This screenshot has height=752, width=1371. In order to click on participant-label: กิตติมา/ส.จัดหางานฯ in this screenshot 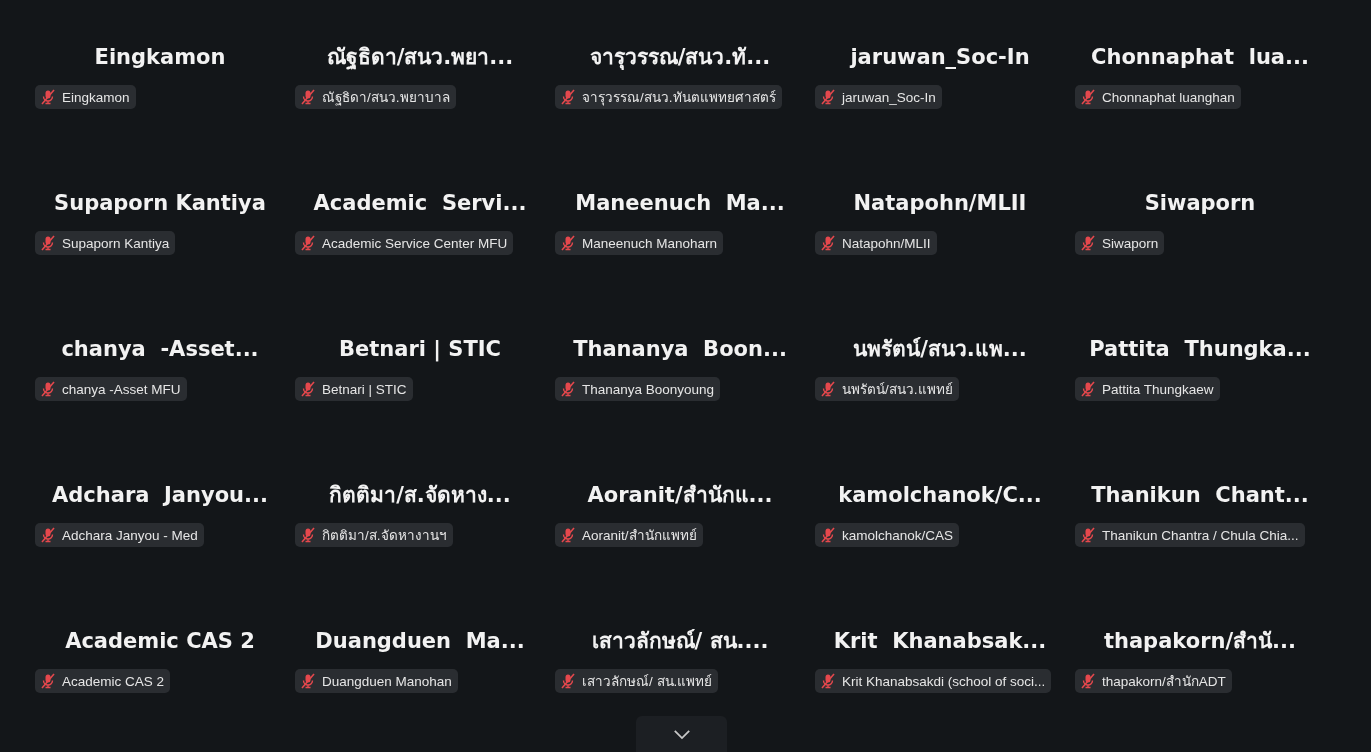, I will do `click(384, 536)`.